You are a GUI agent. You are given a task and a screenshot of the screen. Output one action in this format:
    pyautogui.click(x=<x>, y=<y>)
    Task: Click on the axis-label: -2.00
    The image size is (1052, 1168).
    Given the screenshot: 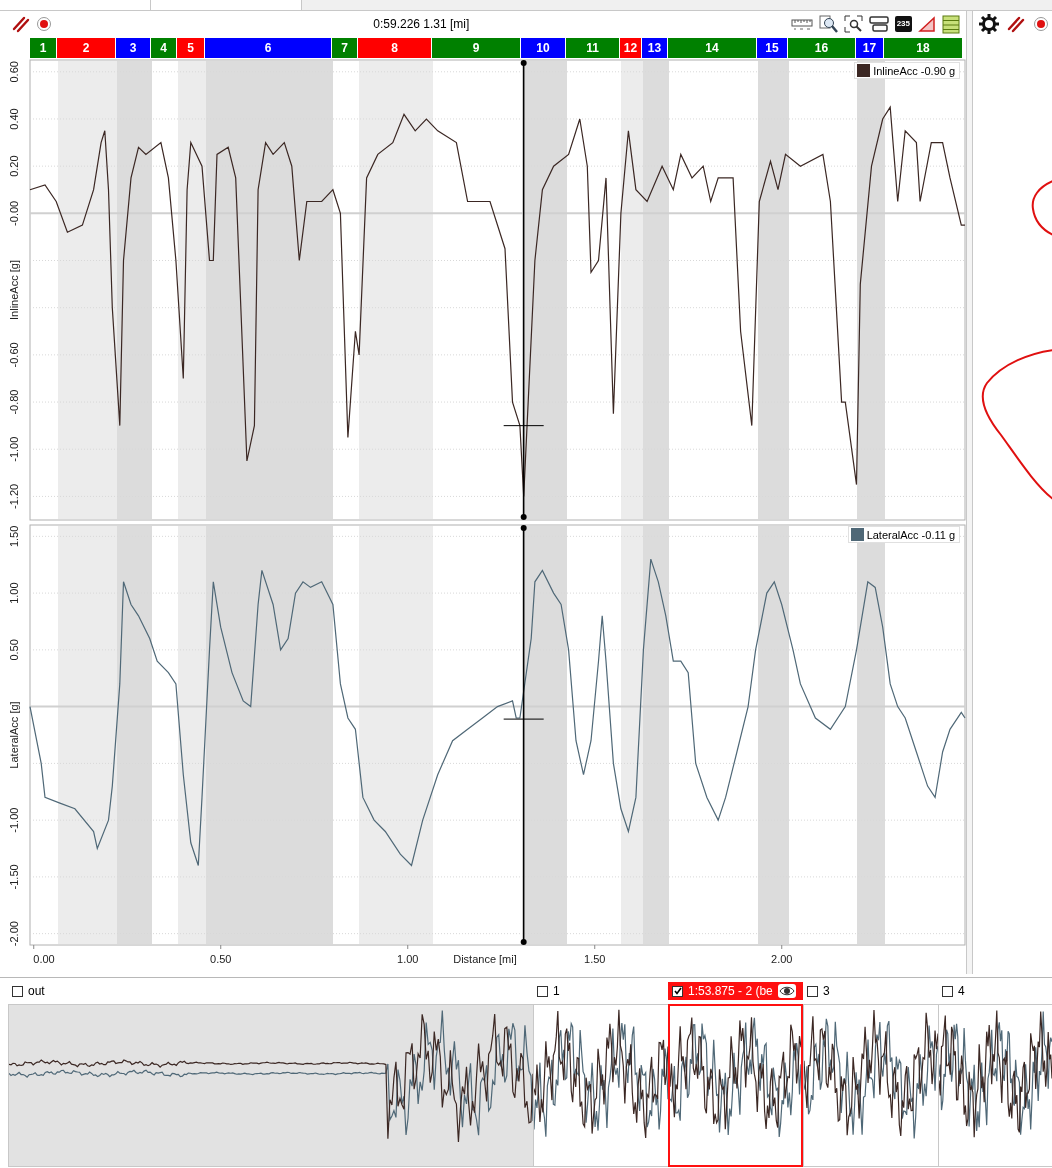 What is the action you would take?
    pyautogui.click(x=14, y=934)
    